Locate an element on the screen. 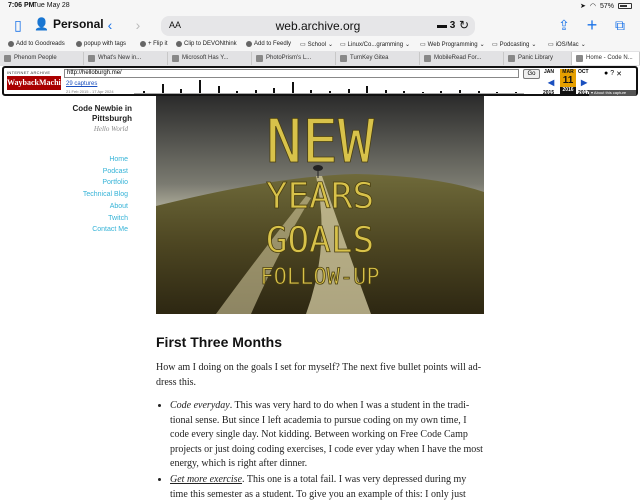 This screenshot has width=640, height=503. article-heading: First Three Months is located at coordinates (219, 342).